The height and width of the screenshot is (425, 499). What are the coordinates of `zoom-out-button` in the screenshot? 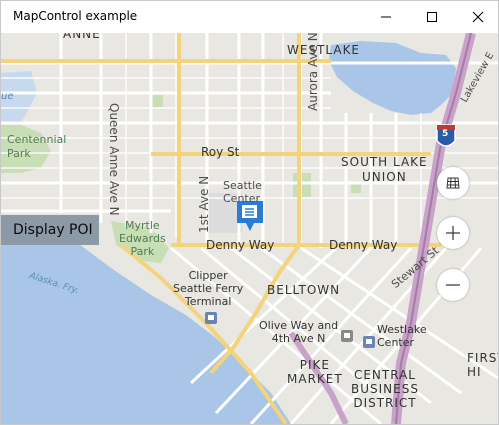 It's located at (453, 285).